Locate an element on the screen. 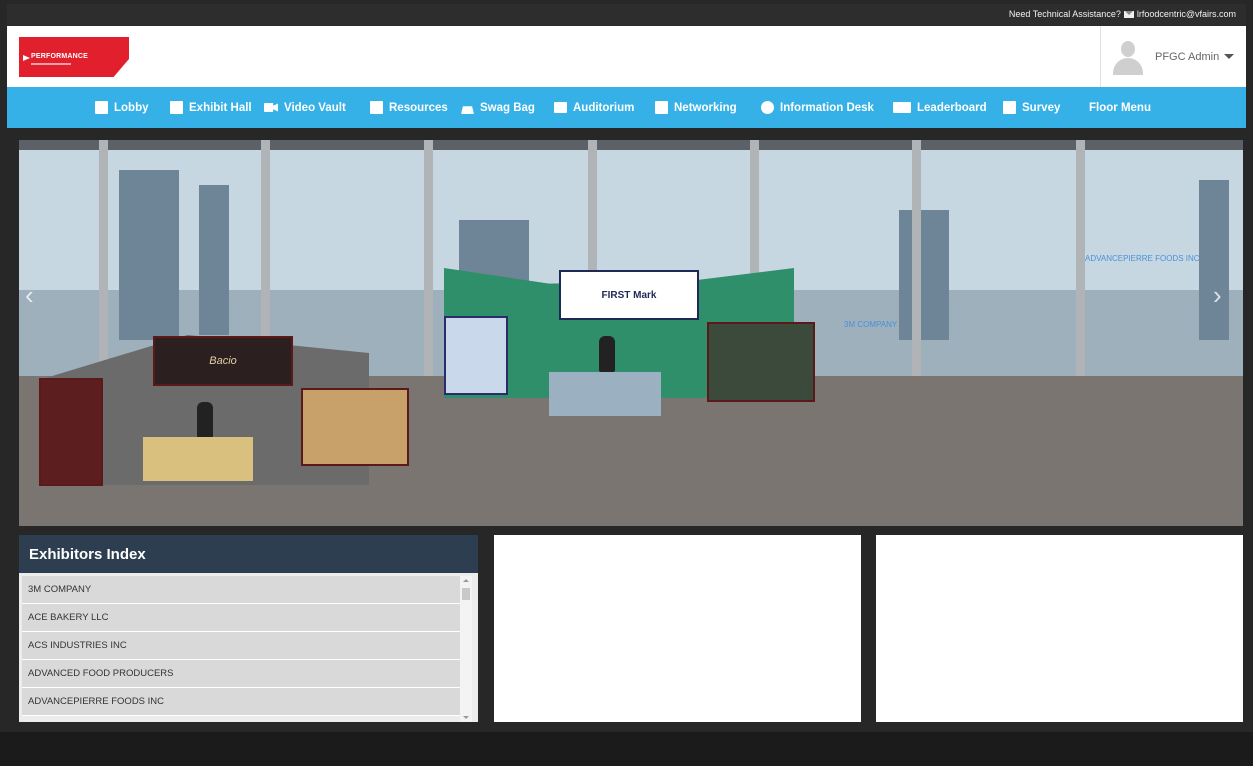  avatar-head is located at coordinates (1128, 48).